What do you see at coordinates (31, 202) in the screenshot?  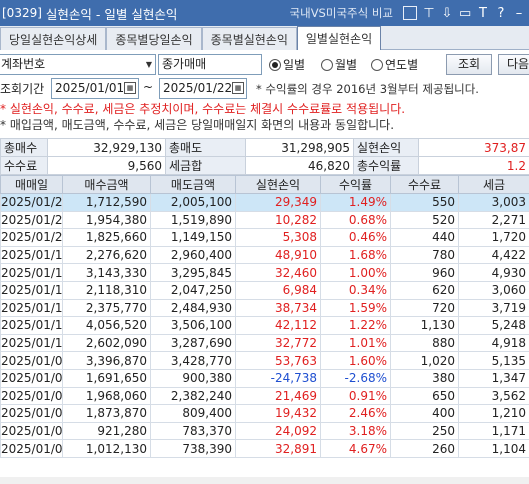 I see `cell-date: 2025/01/22` at bounding box center [31, 202].